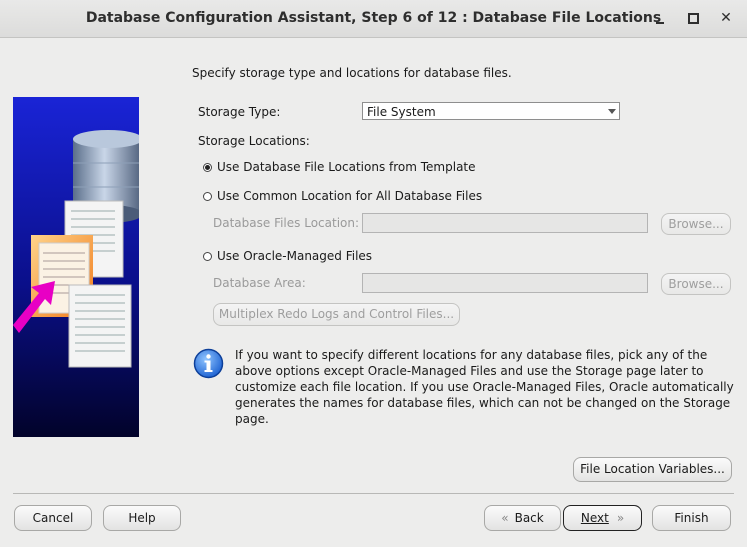  I want to click on radio-oracle-managed: Use Oracle-Managed Files, so click(287, 256).